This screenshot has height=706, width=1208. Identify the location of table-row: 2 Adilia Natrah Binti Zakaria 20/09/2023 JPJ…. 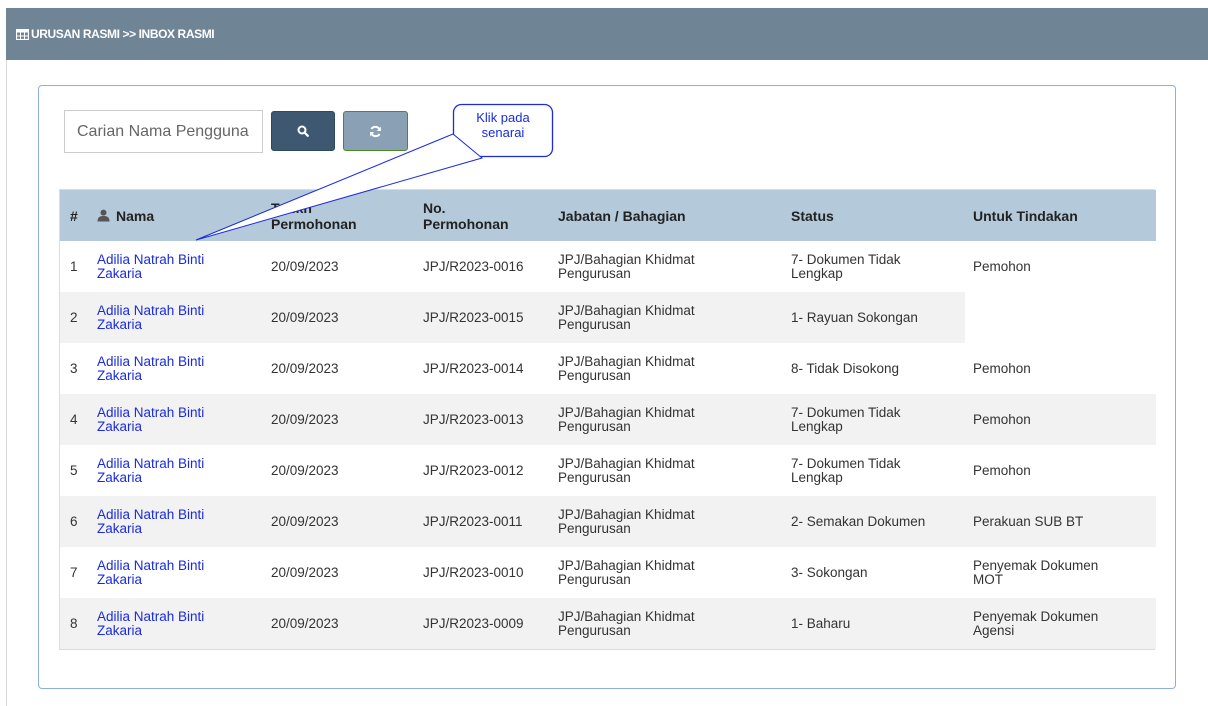
(608, 317).